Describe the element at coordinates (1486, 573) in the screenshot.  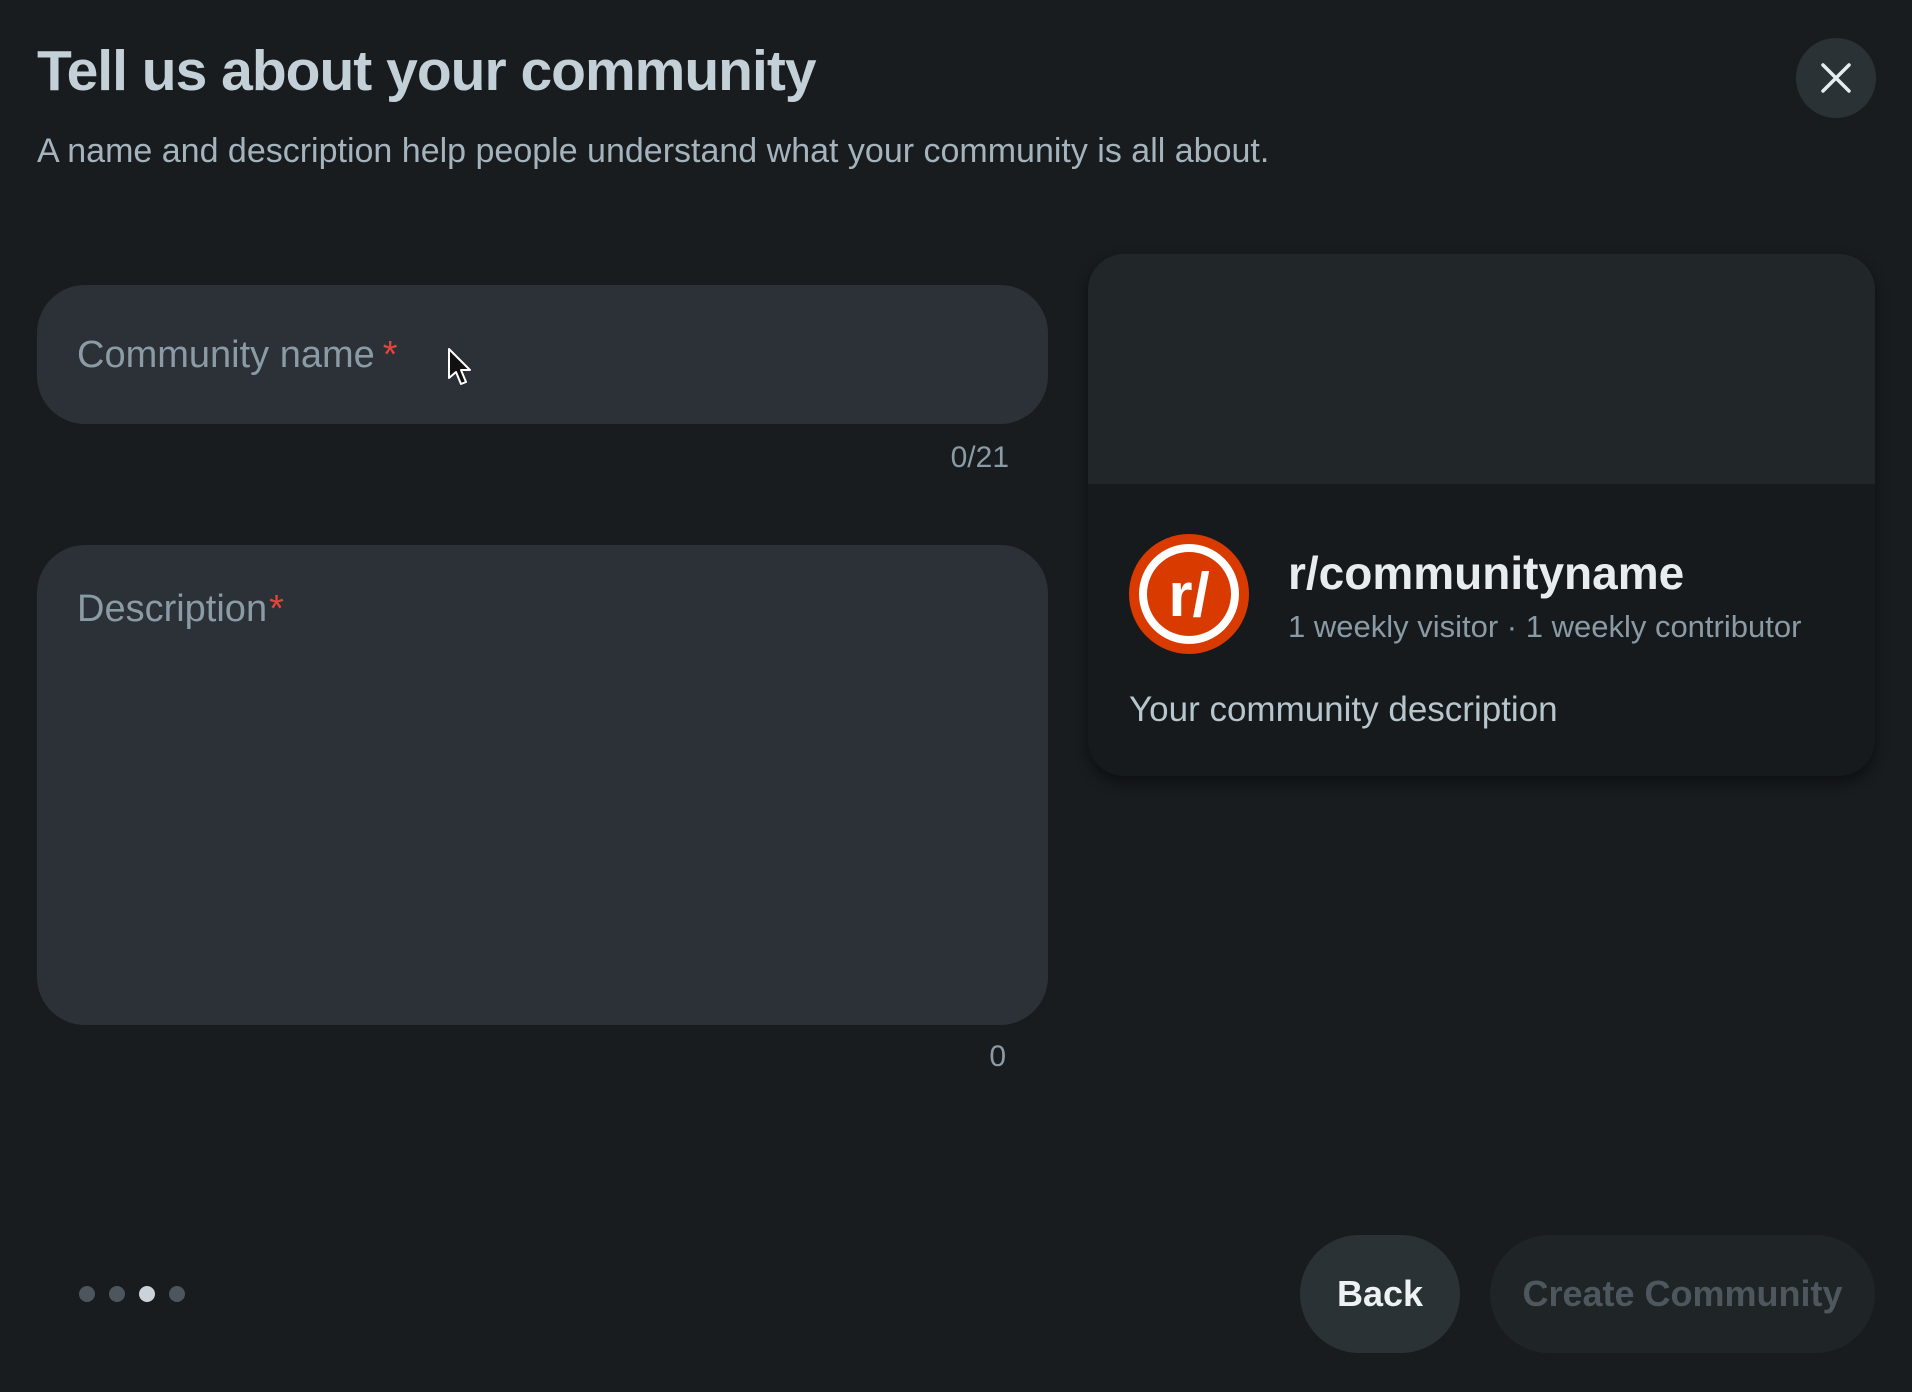
I see `community-name-preview: r/communityname` at that location.